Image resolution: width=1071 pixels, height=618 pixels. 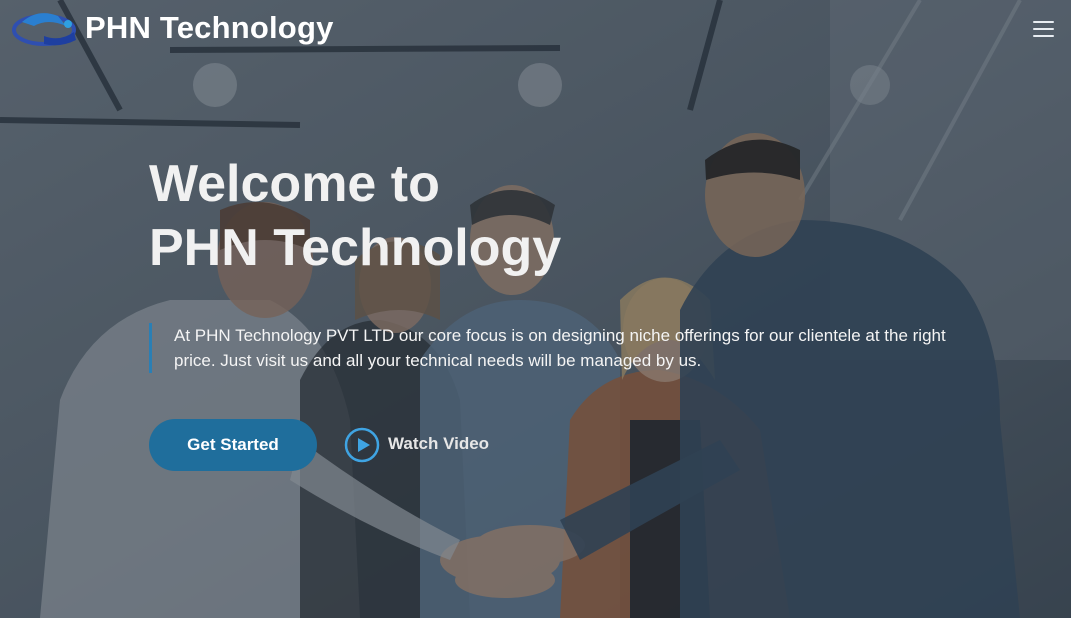 What do you see at coordinates (535, 30) in the screenshot?
I see `site-header: PHN Technology` at bounding box center [535, 30].